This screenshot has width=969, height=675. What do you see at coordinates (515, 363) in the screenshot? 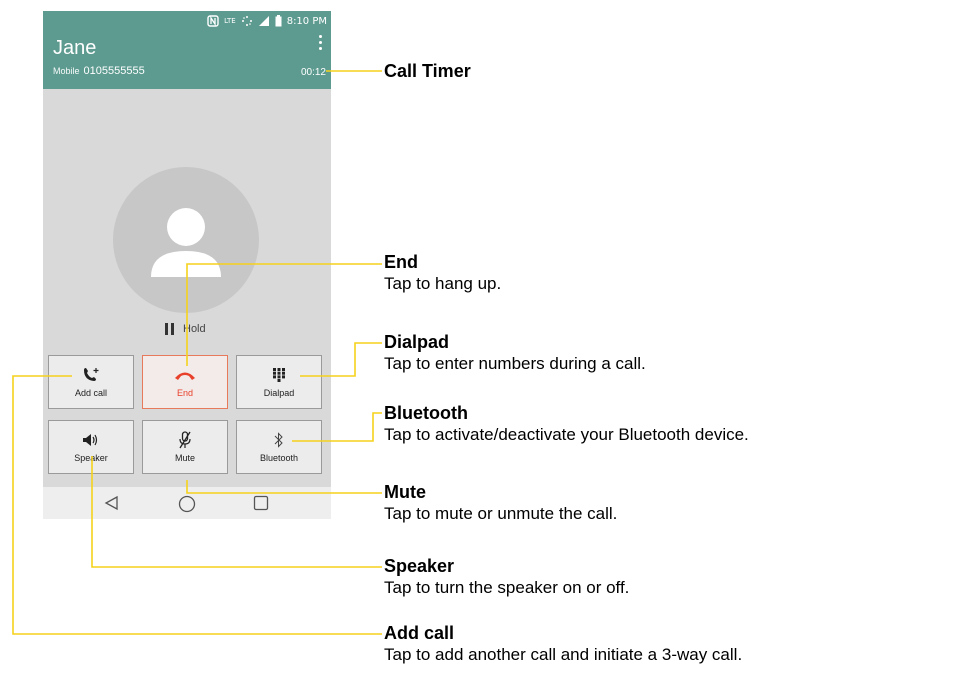
I see `callout-description: Tap to enter numbers during a call.` at bounding box center [515, 363].